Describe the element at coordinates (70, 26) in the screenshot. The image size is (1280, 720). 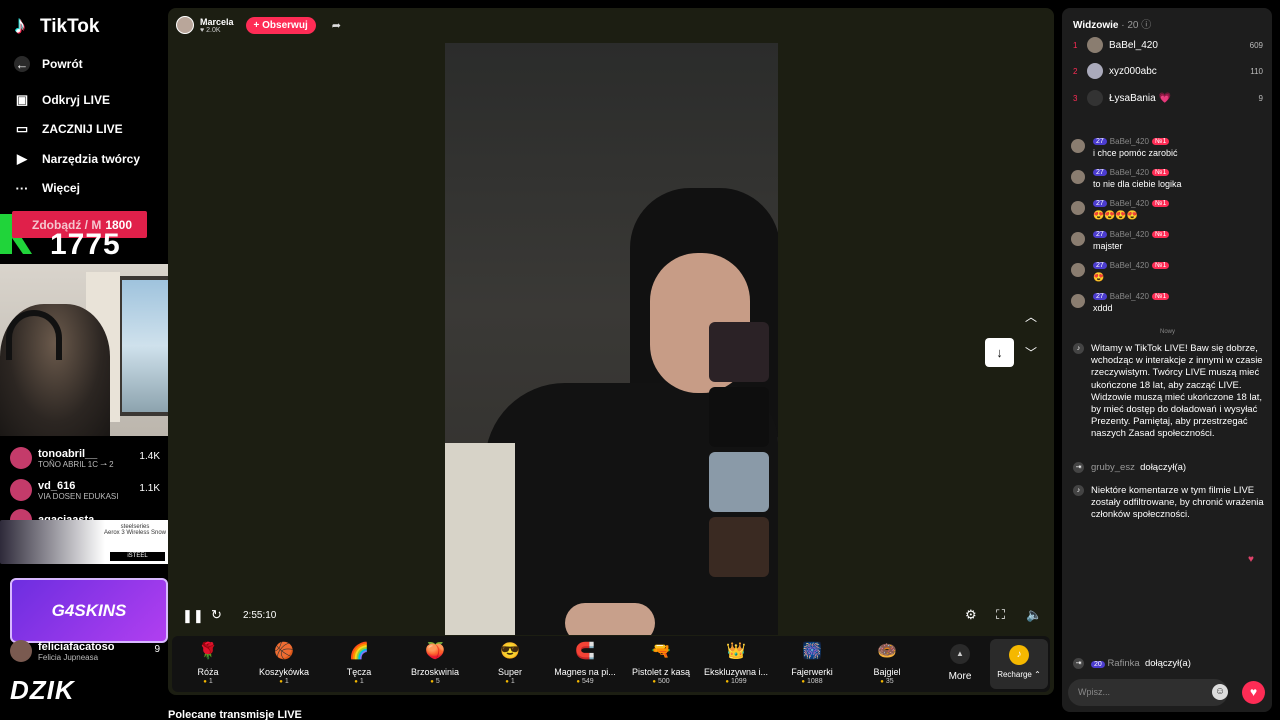
I see `logo-text: TikTok` at that location.